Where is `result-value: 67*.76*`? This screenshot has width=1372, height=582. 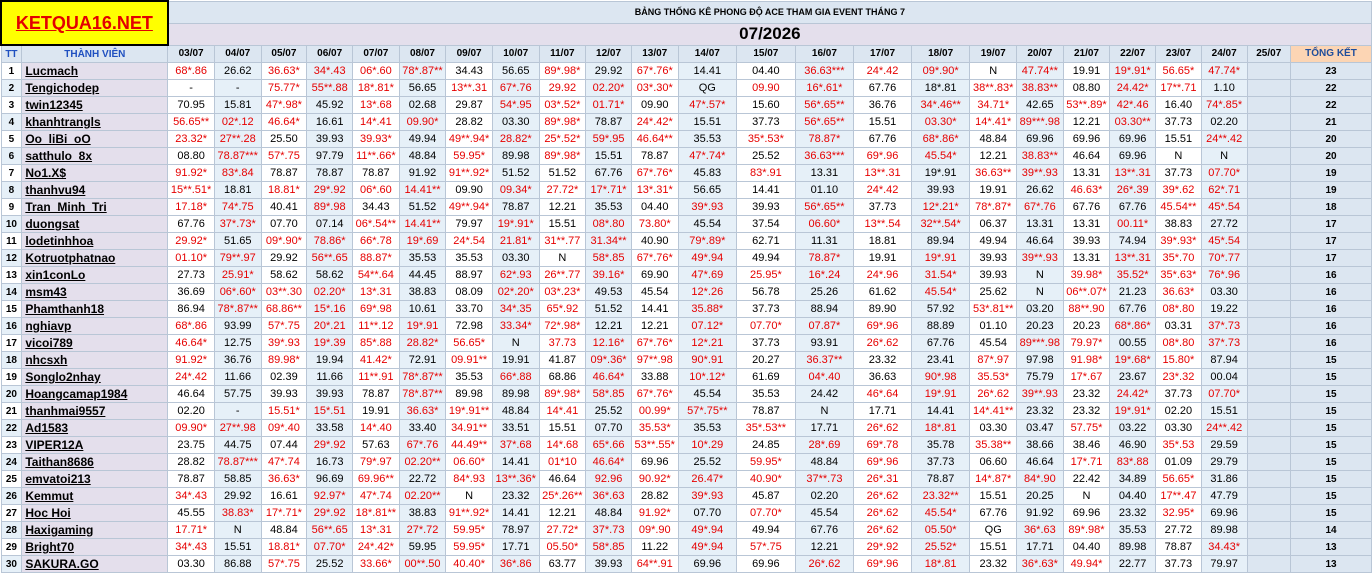 result-value: 67*.76* is located at coordinates (654, 173).